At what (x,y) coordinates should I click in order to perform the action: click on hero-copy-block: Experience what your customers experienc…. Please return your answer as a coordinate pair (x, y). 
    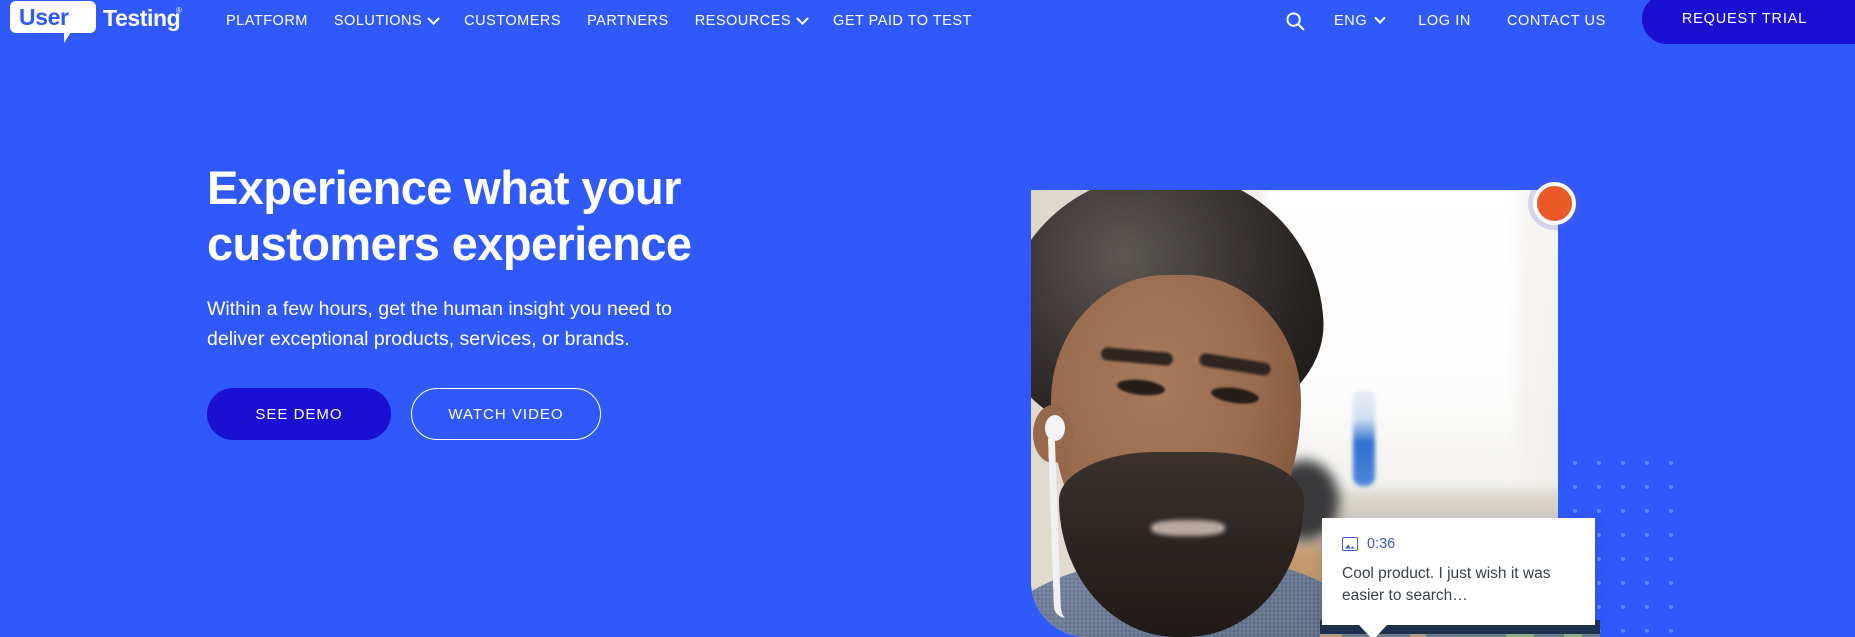
    Looking at the image, I should click on (517, 300).